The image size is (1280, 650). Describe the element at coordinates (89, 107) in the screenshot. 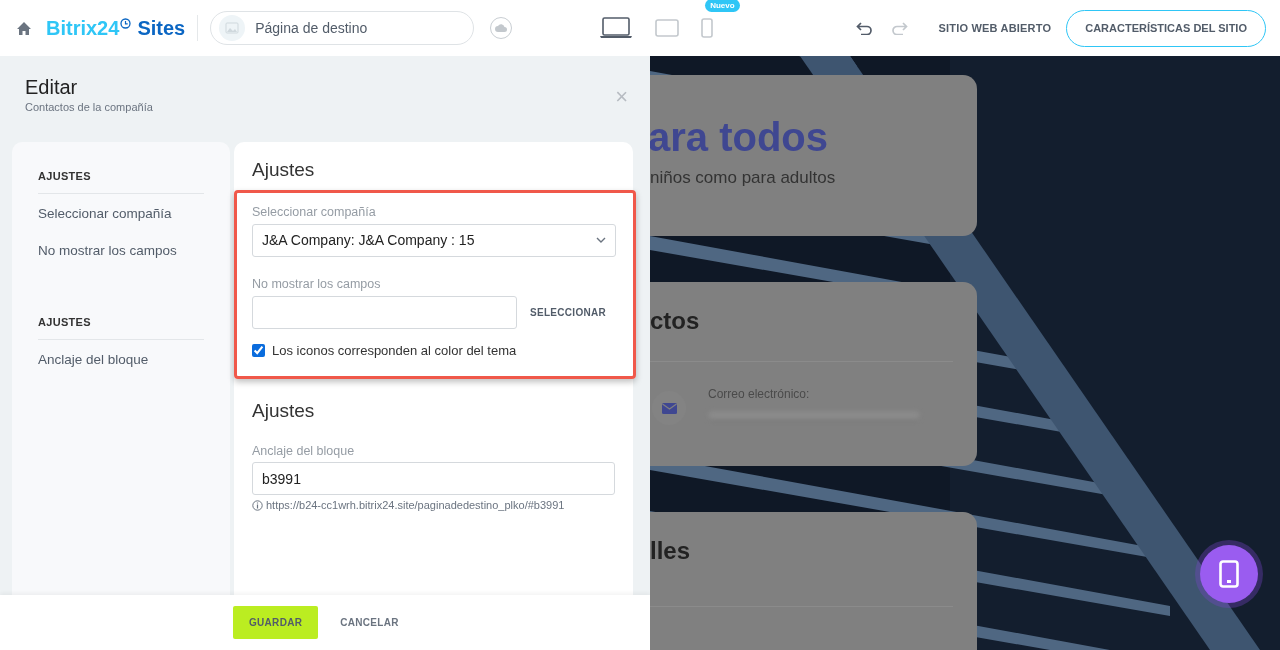

I see `panel-subtitle: Contactos de la compañía` at that location.